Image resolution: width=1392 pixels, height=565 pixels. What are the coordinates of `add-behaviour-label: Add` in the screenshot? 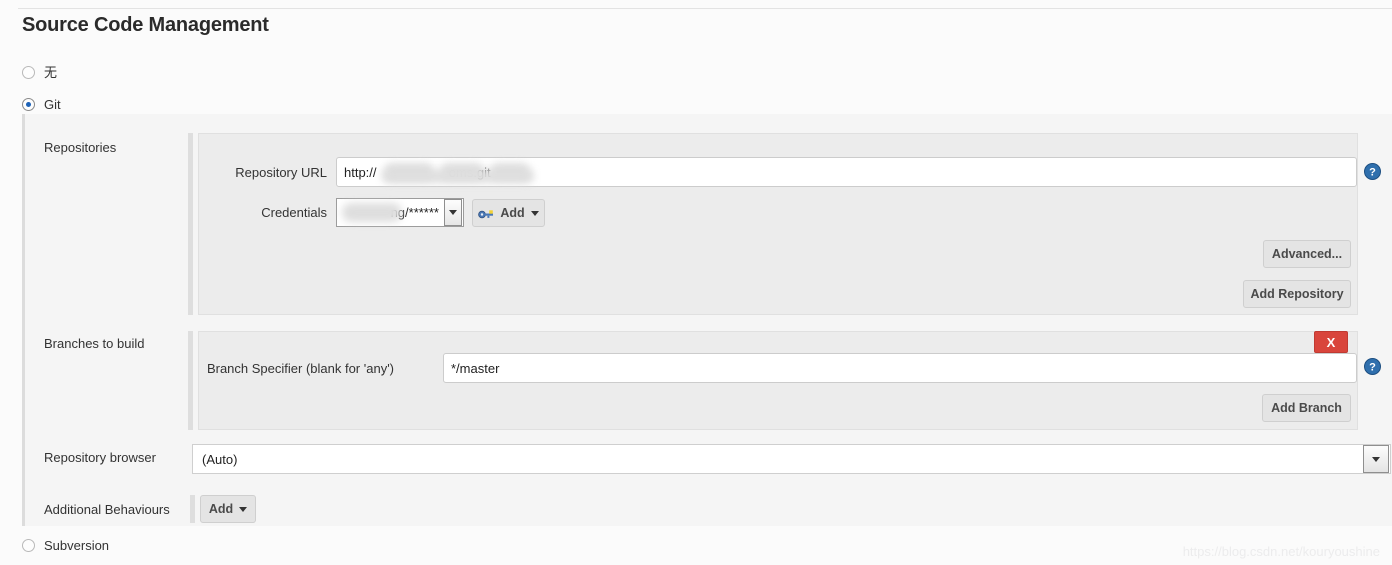 It's located at (221, 508).